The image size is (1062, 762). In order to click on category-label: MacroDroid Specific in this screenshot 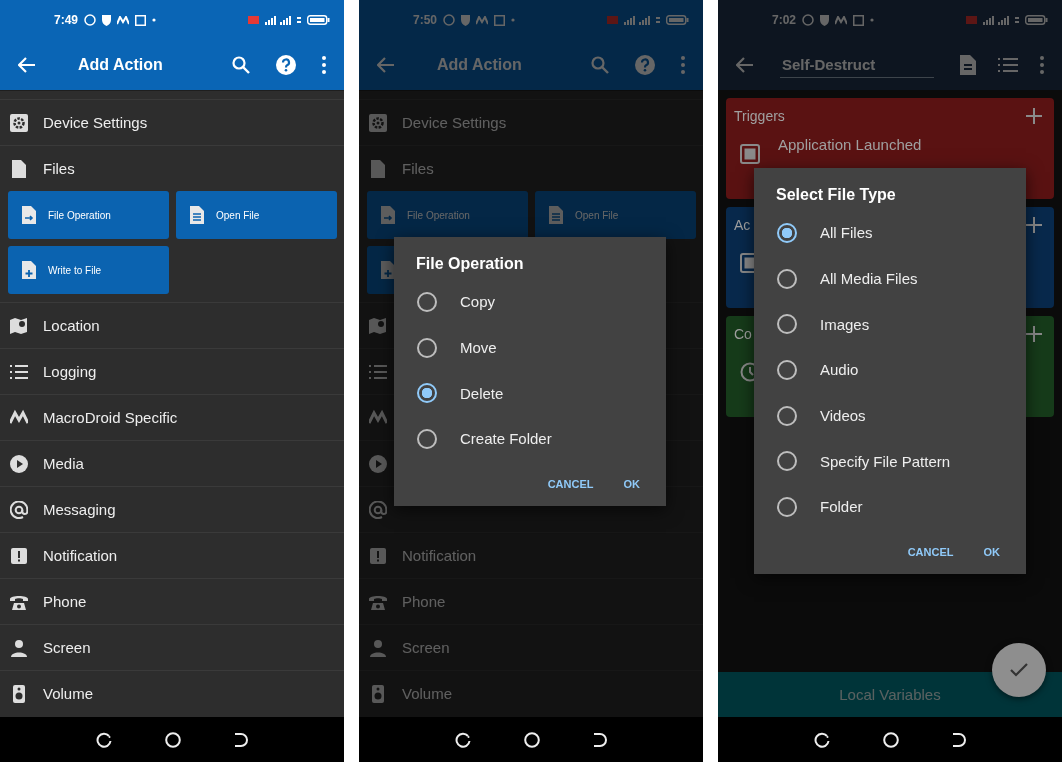, I will do `click(110, 417)`.